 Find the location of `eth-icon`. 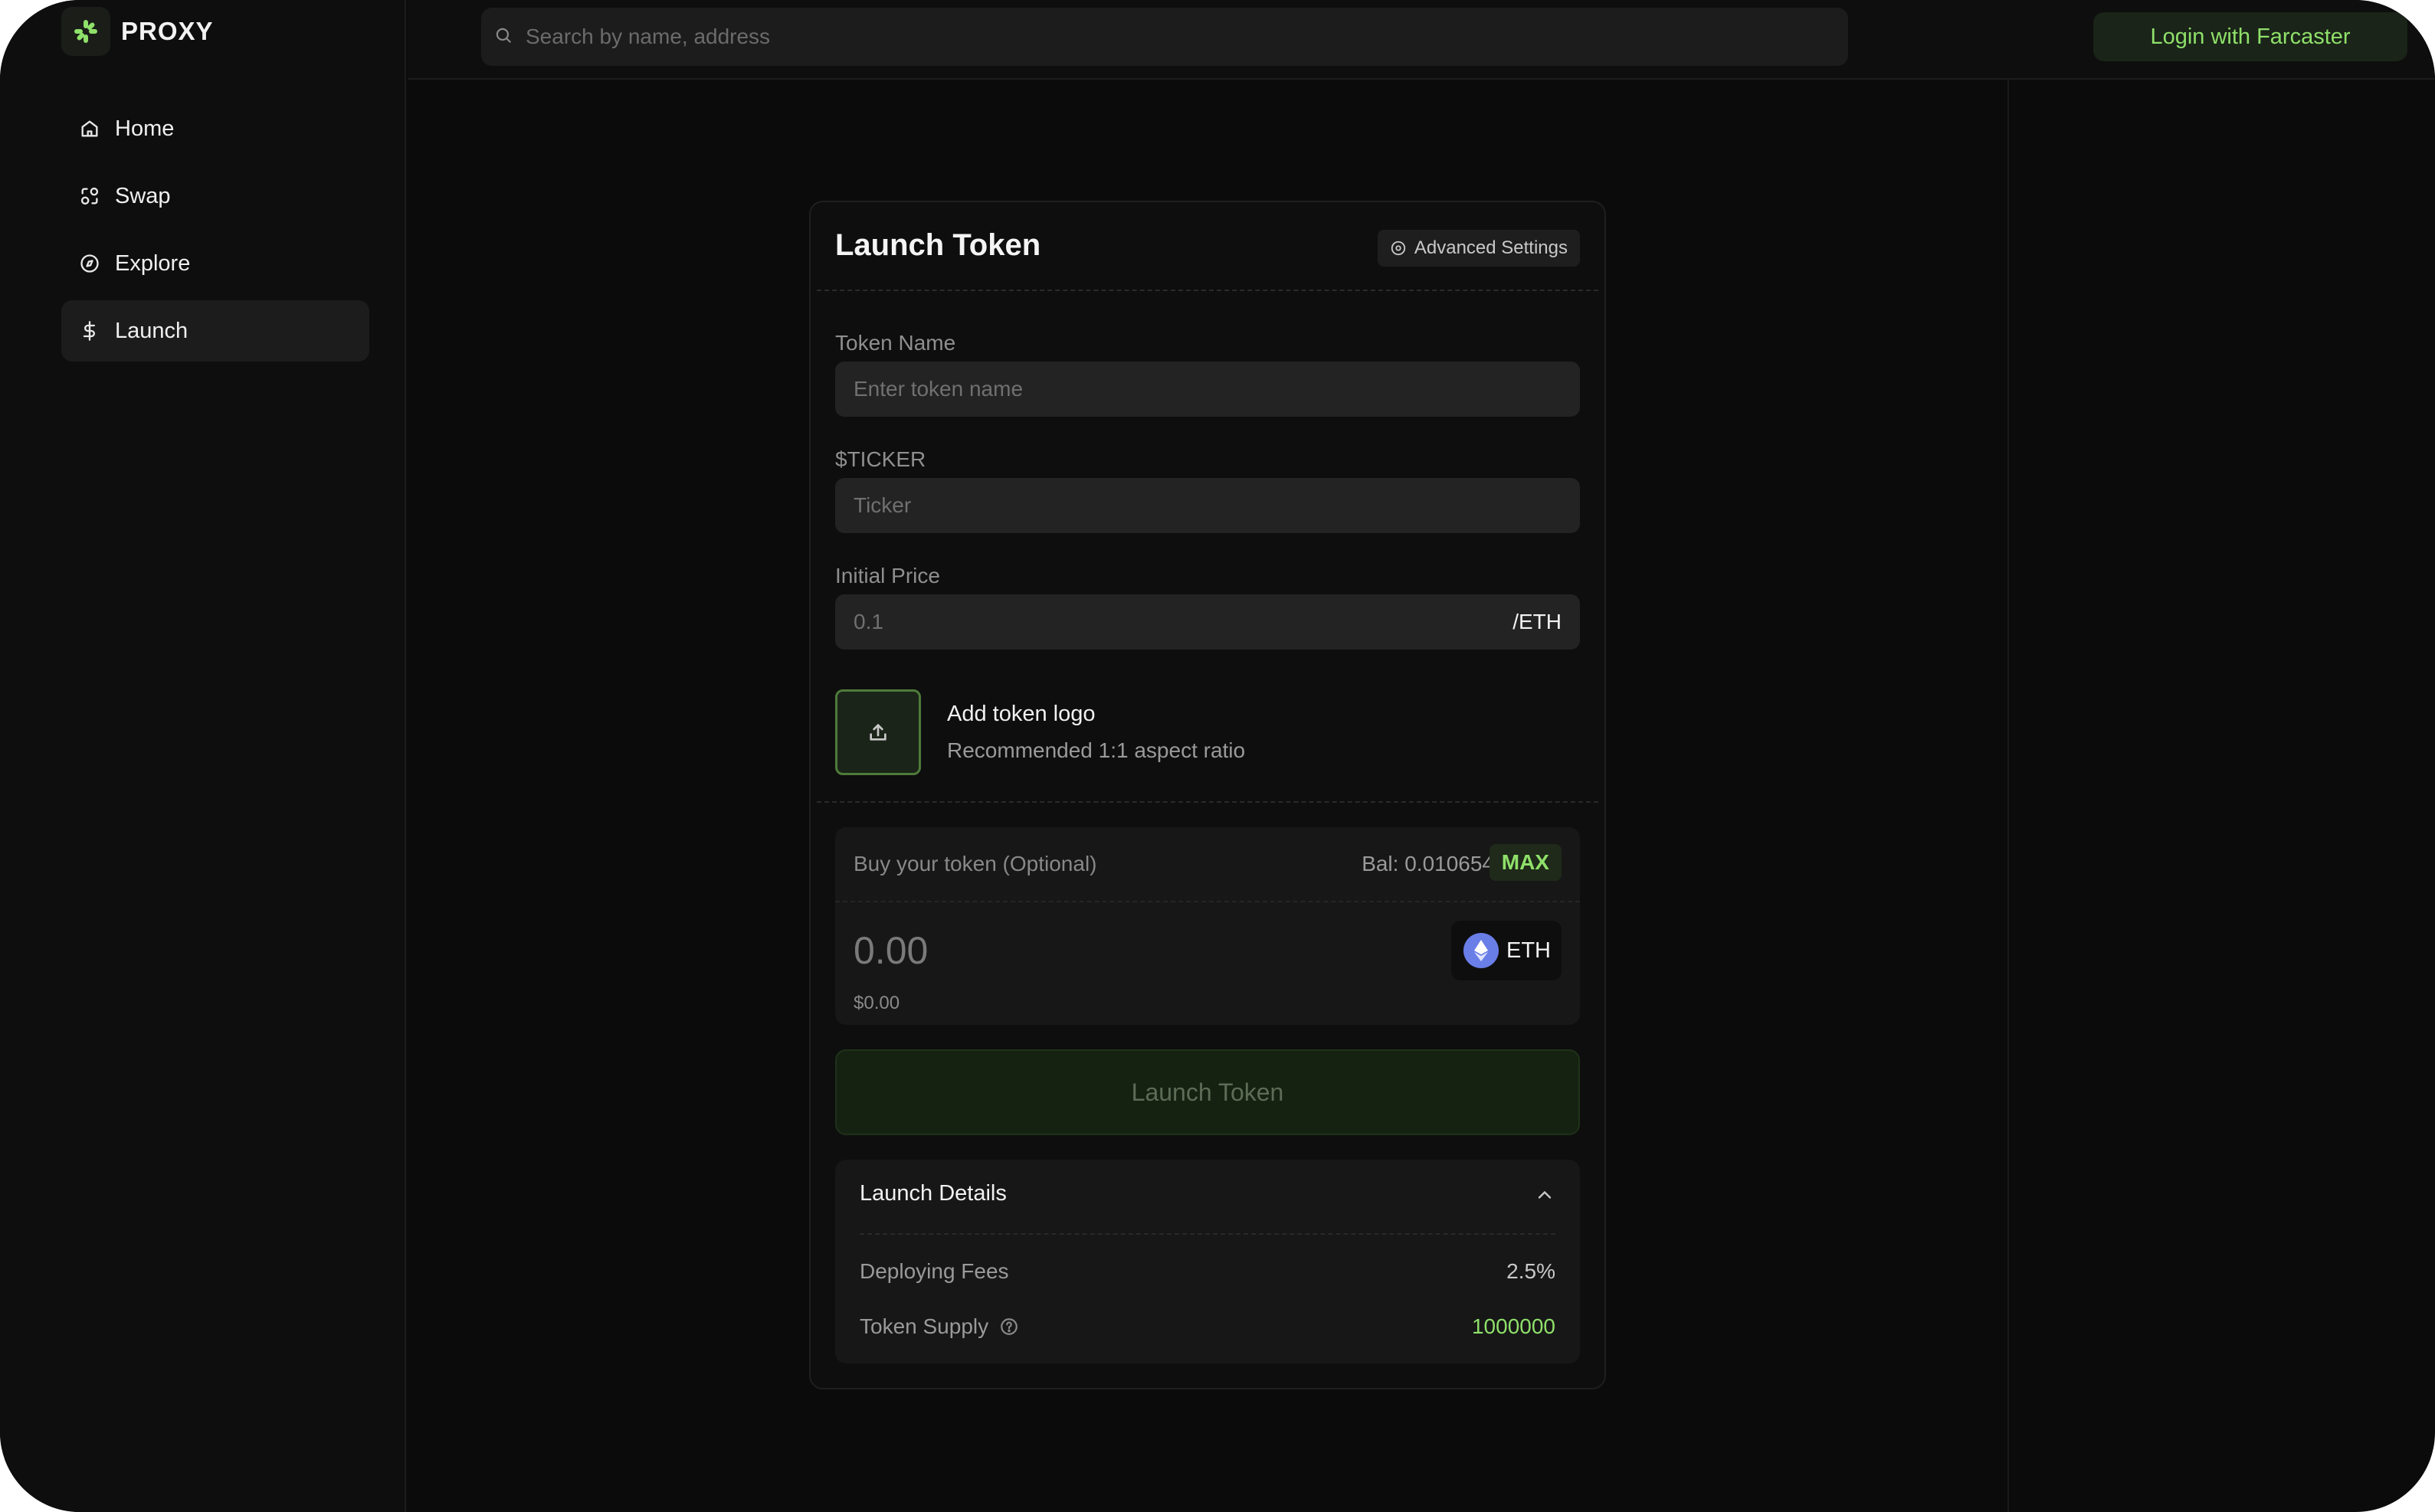

eth-icon is located at coordinates (1481, 951).